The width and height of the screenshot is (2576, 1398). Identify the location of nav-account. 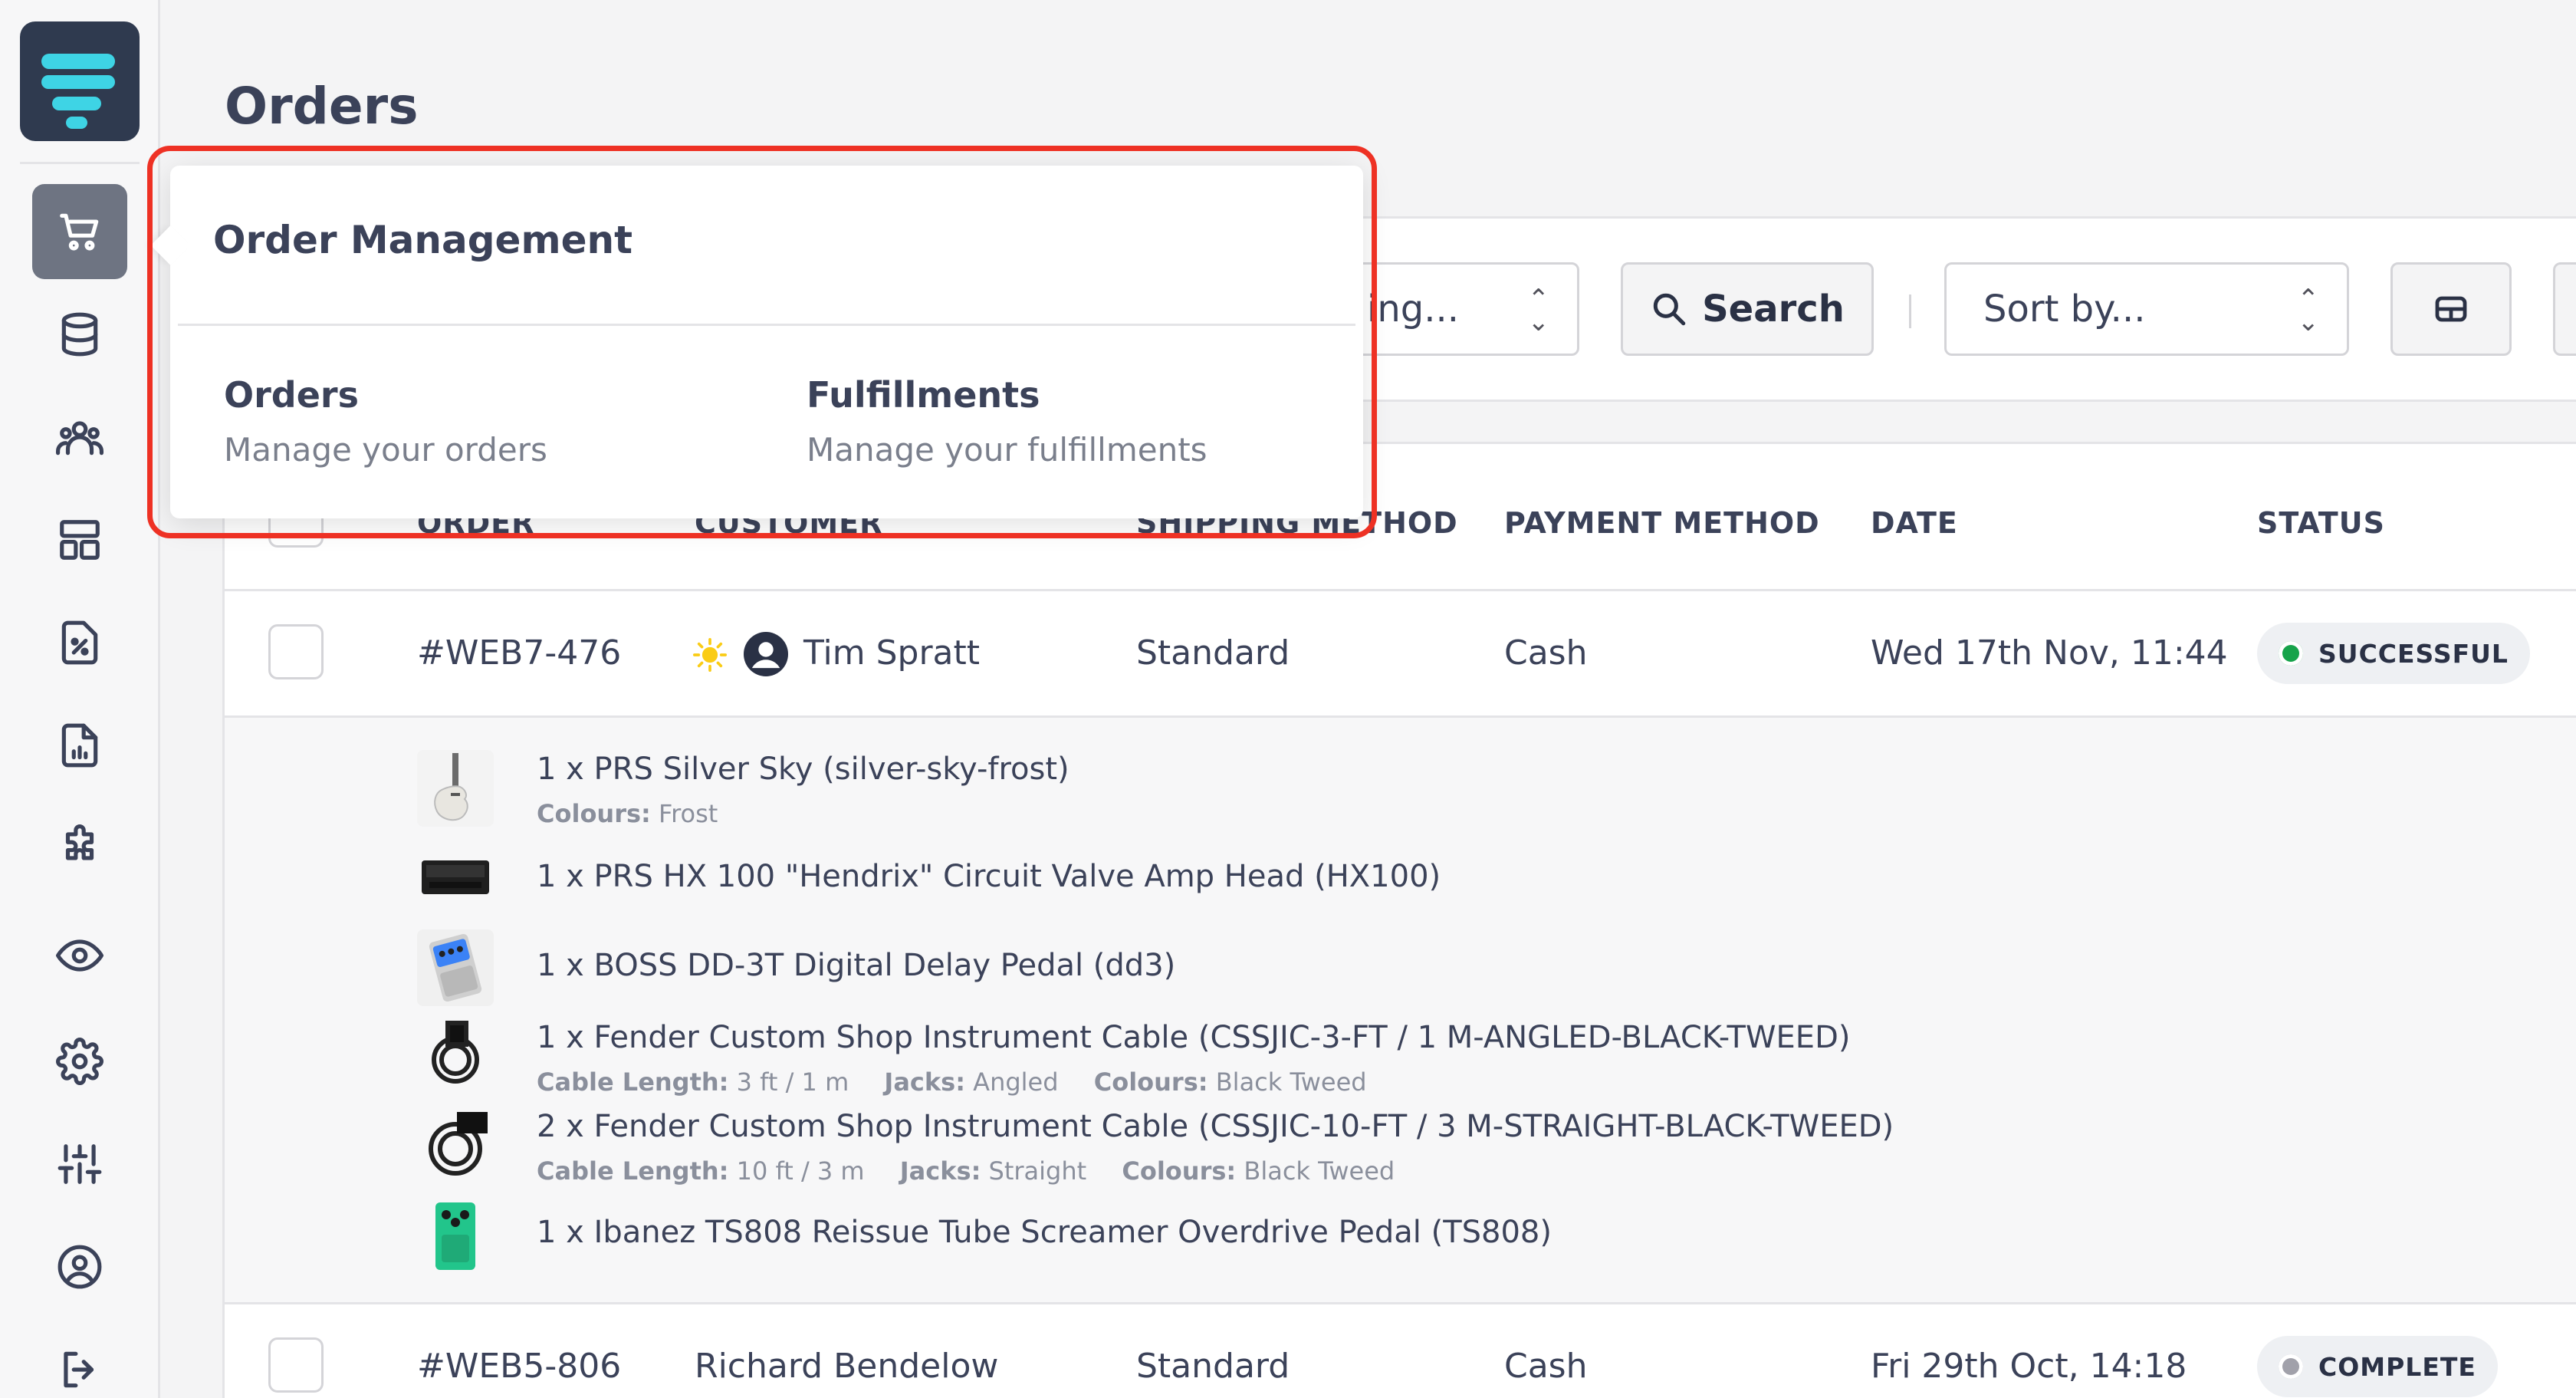
(80, 1266).